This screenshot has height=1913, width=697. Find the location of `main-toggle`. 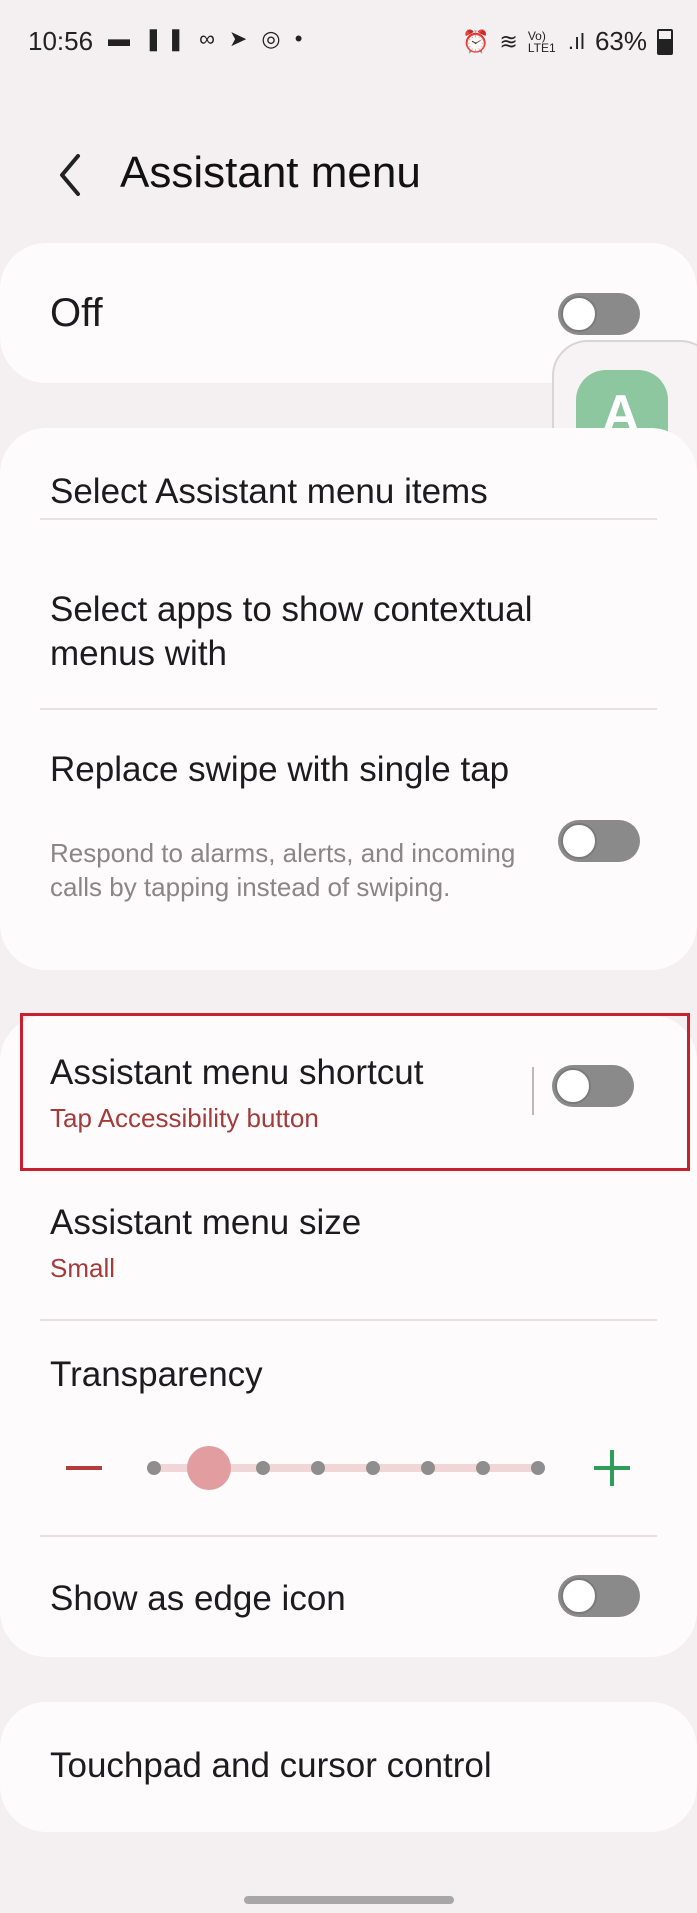

main-toggle is located at coordinates (599, 314).